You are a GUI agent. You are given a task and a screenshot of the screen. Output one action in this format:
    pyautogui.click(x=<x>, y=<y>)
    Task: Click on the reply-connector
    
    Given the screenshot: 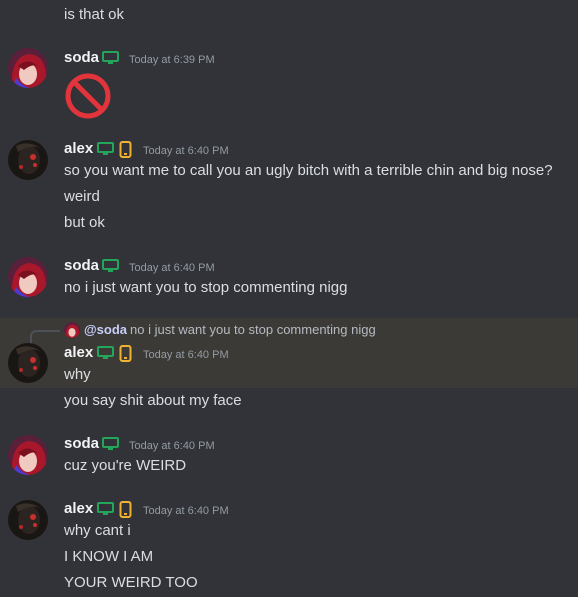 What is the action you would take?
    pyautogui.click(x=45, y=337)
    